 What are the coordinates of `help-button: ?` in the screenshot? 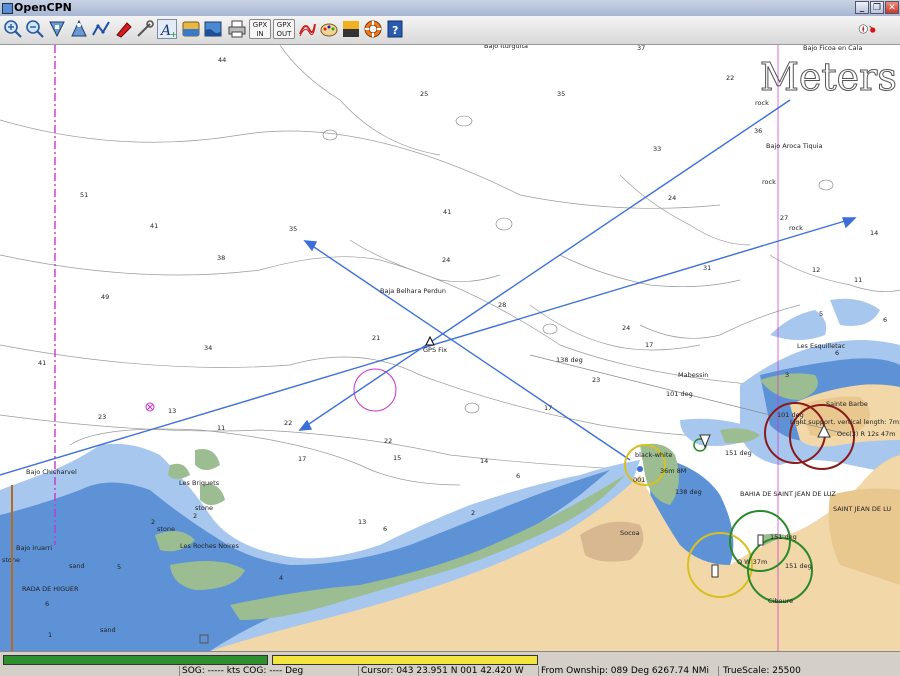 It's located at (395, 29).